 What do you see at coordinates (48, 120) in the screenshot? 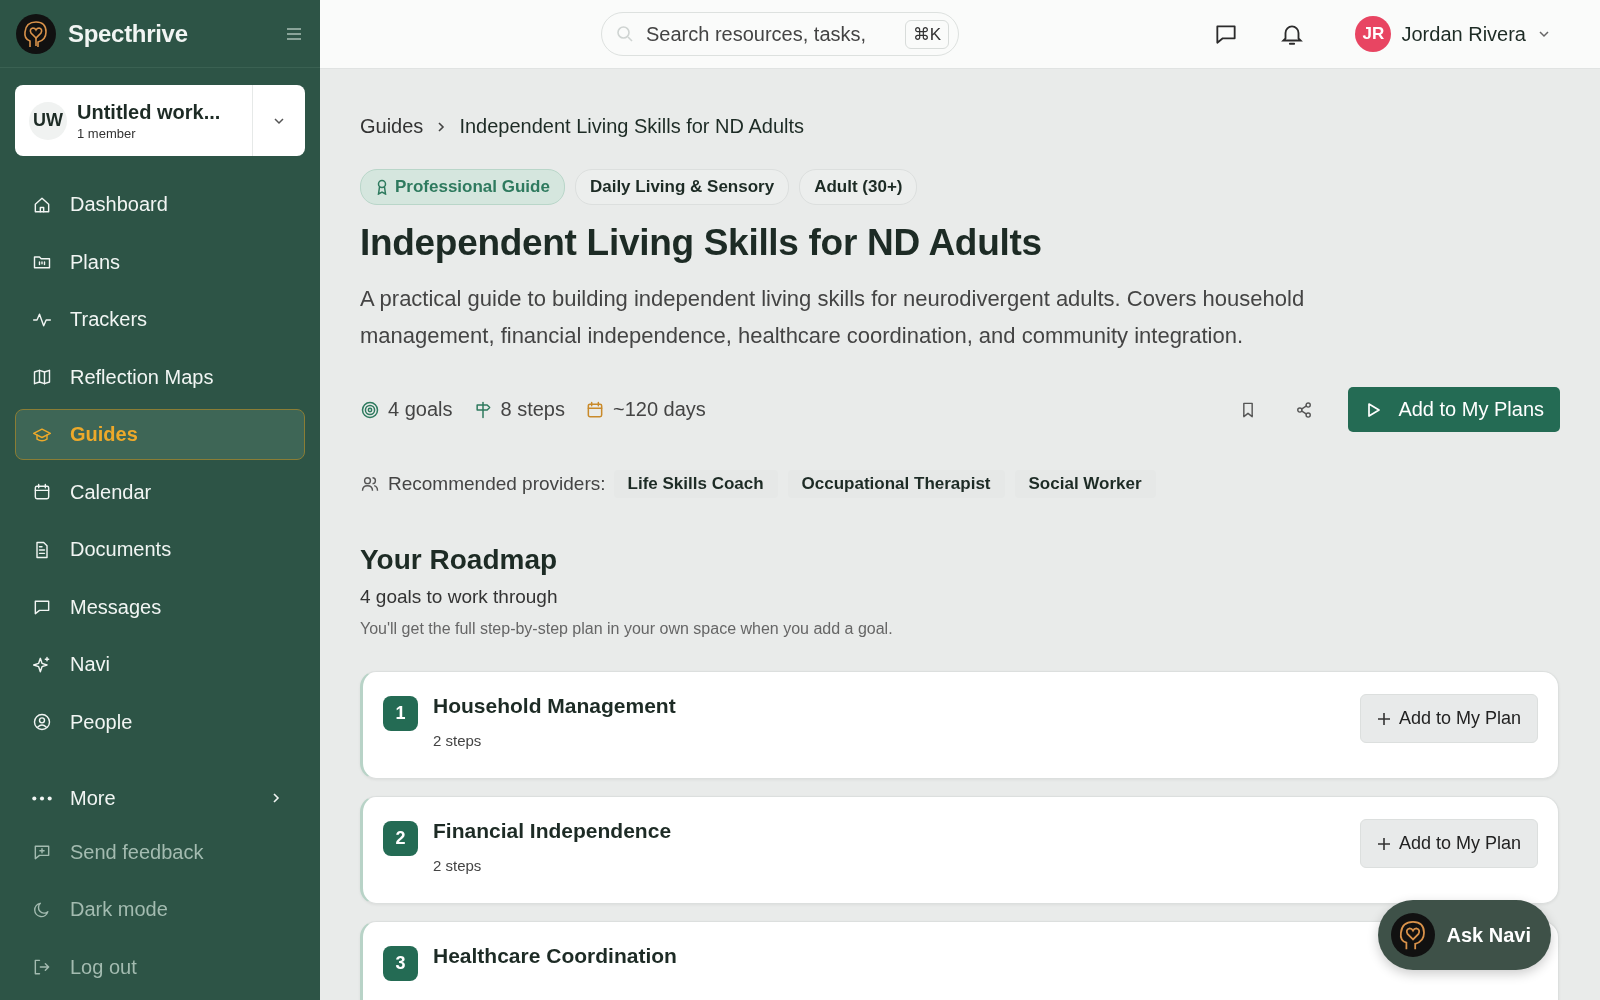
I see `workspace-avatar: UW` at bounding box center [48, 120].